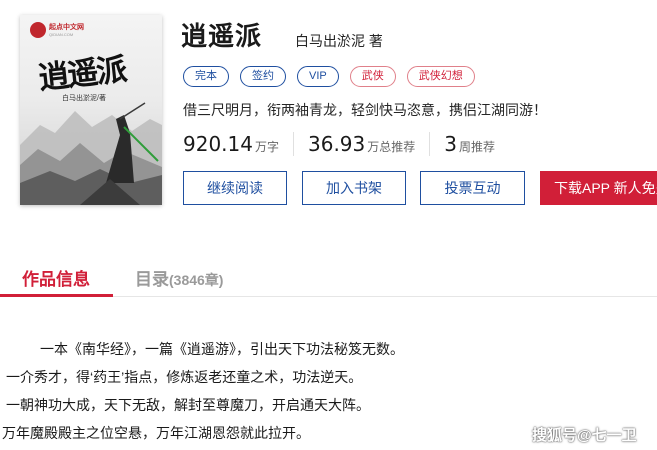 Image resolution: width=657 pixels, height=450 pixels. Describe the element at coordinates (206, 76) in the screenshot. I see `tag-status: 完本` at that location.